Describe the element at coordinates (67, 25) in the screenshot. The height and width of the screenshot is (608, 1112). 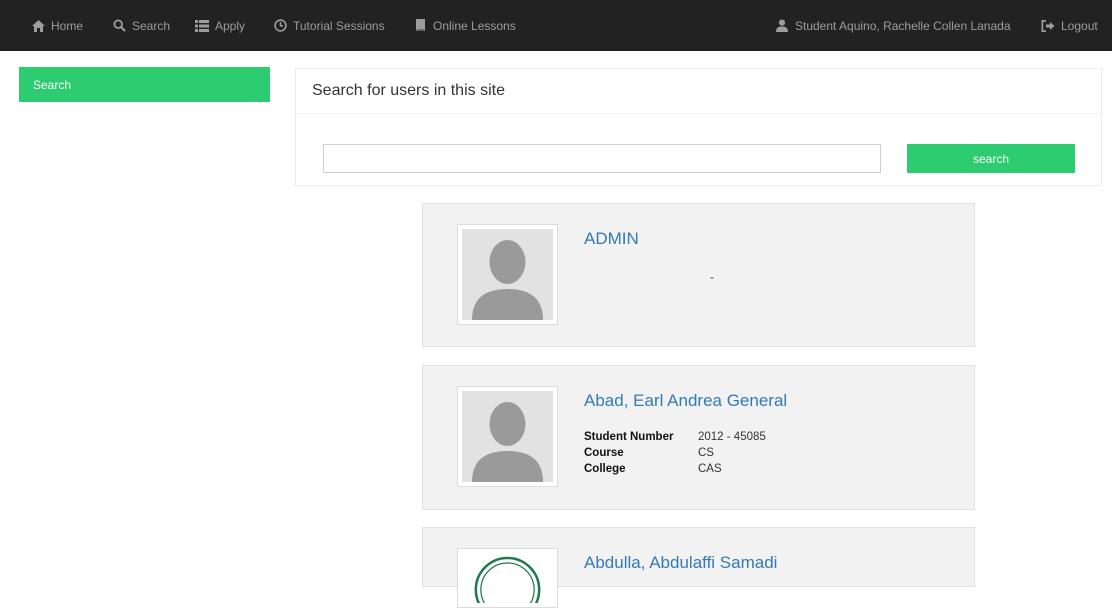
I see `nav-home-label: Home` at that location.